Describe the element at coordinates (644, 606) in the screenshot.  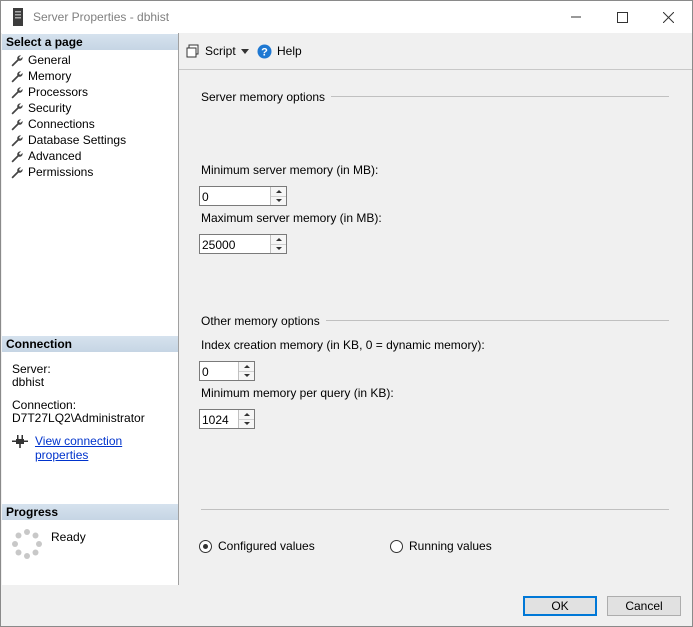
I see `cancel-button: Cancel` at that location.